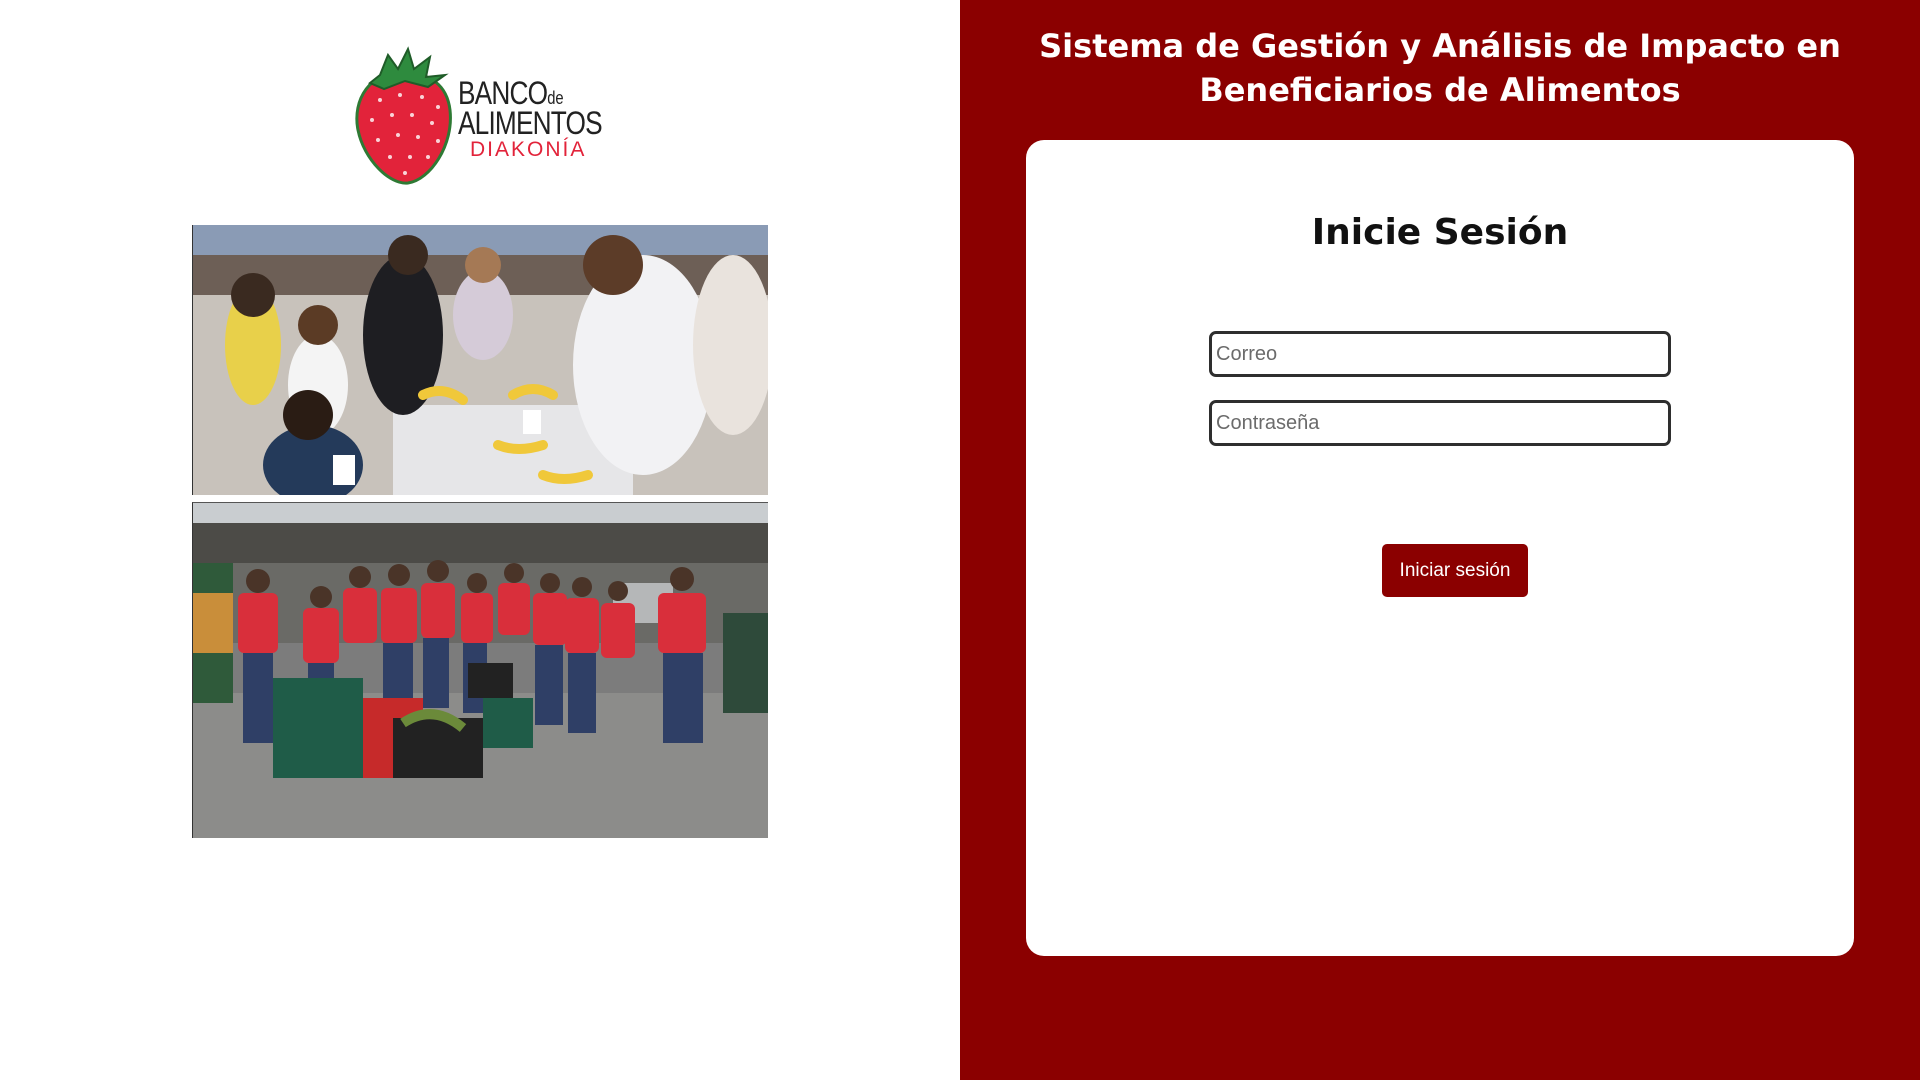 The image size is (1920, 1080). Describe the element at coordinates (528, 149) in the screenshot. I see `logo-line3: DIAKONÍA` at that location.